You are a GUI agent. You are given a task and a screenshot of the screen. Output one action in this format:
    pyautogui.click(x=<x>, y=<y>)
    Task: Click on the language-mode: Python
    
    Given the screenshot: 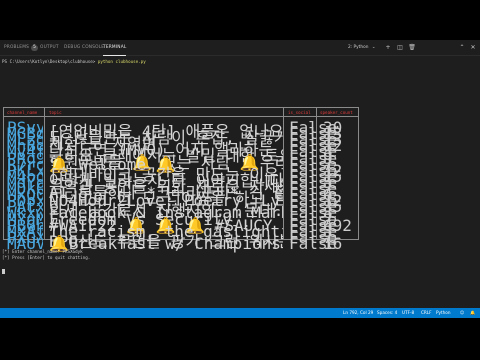 What is the action you would take?
    pyautogui.click(x=443, y=313)
    